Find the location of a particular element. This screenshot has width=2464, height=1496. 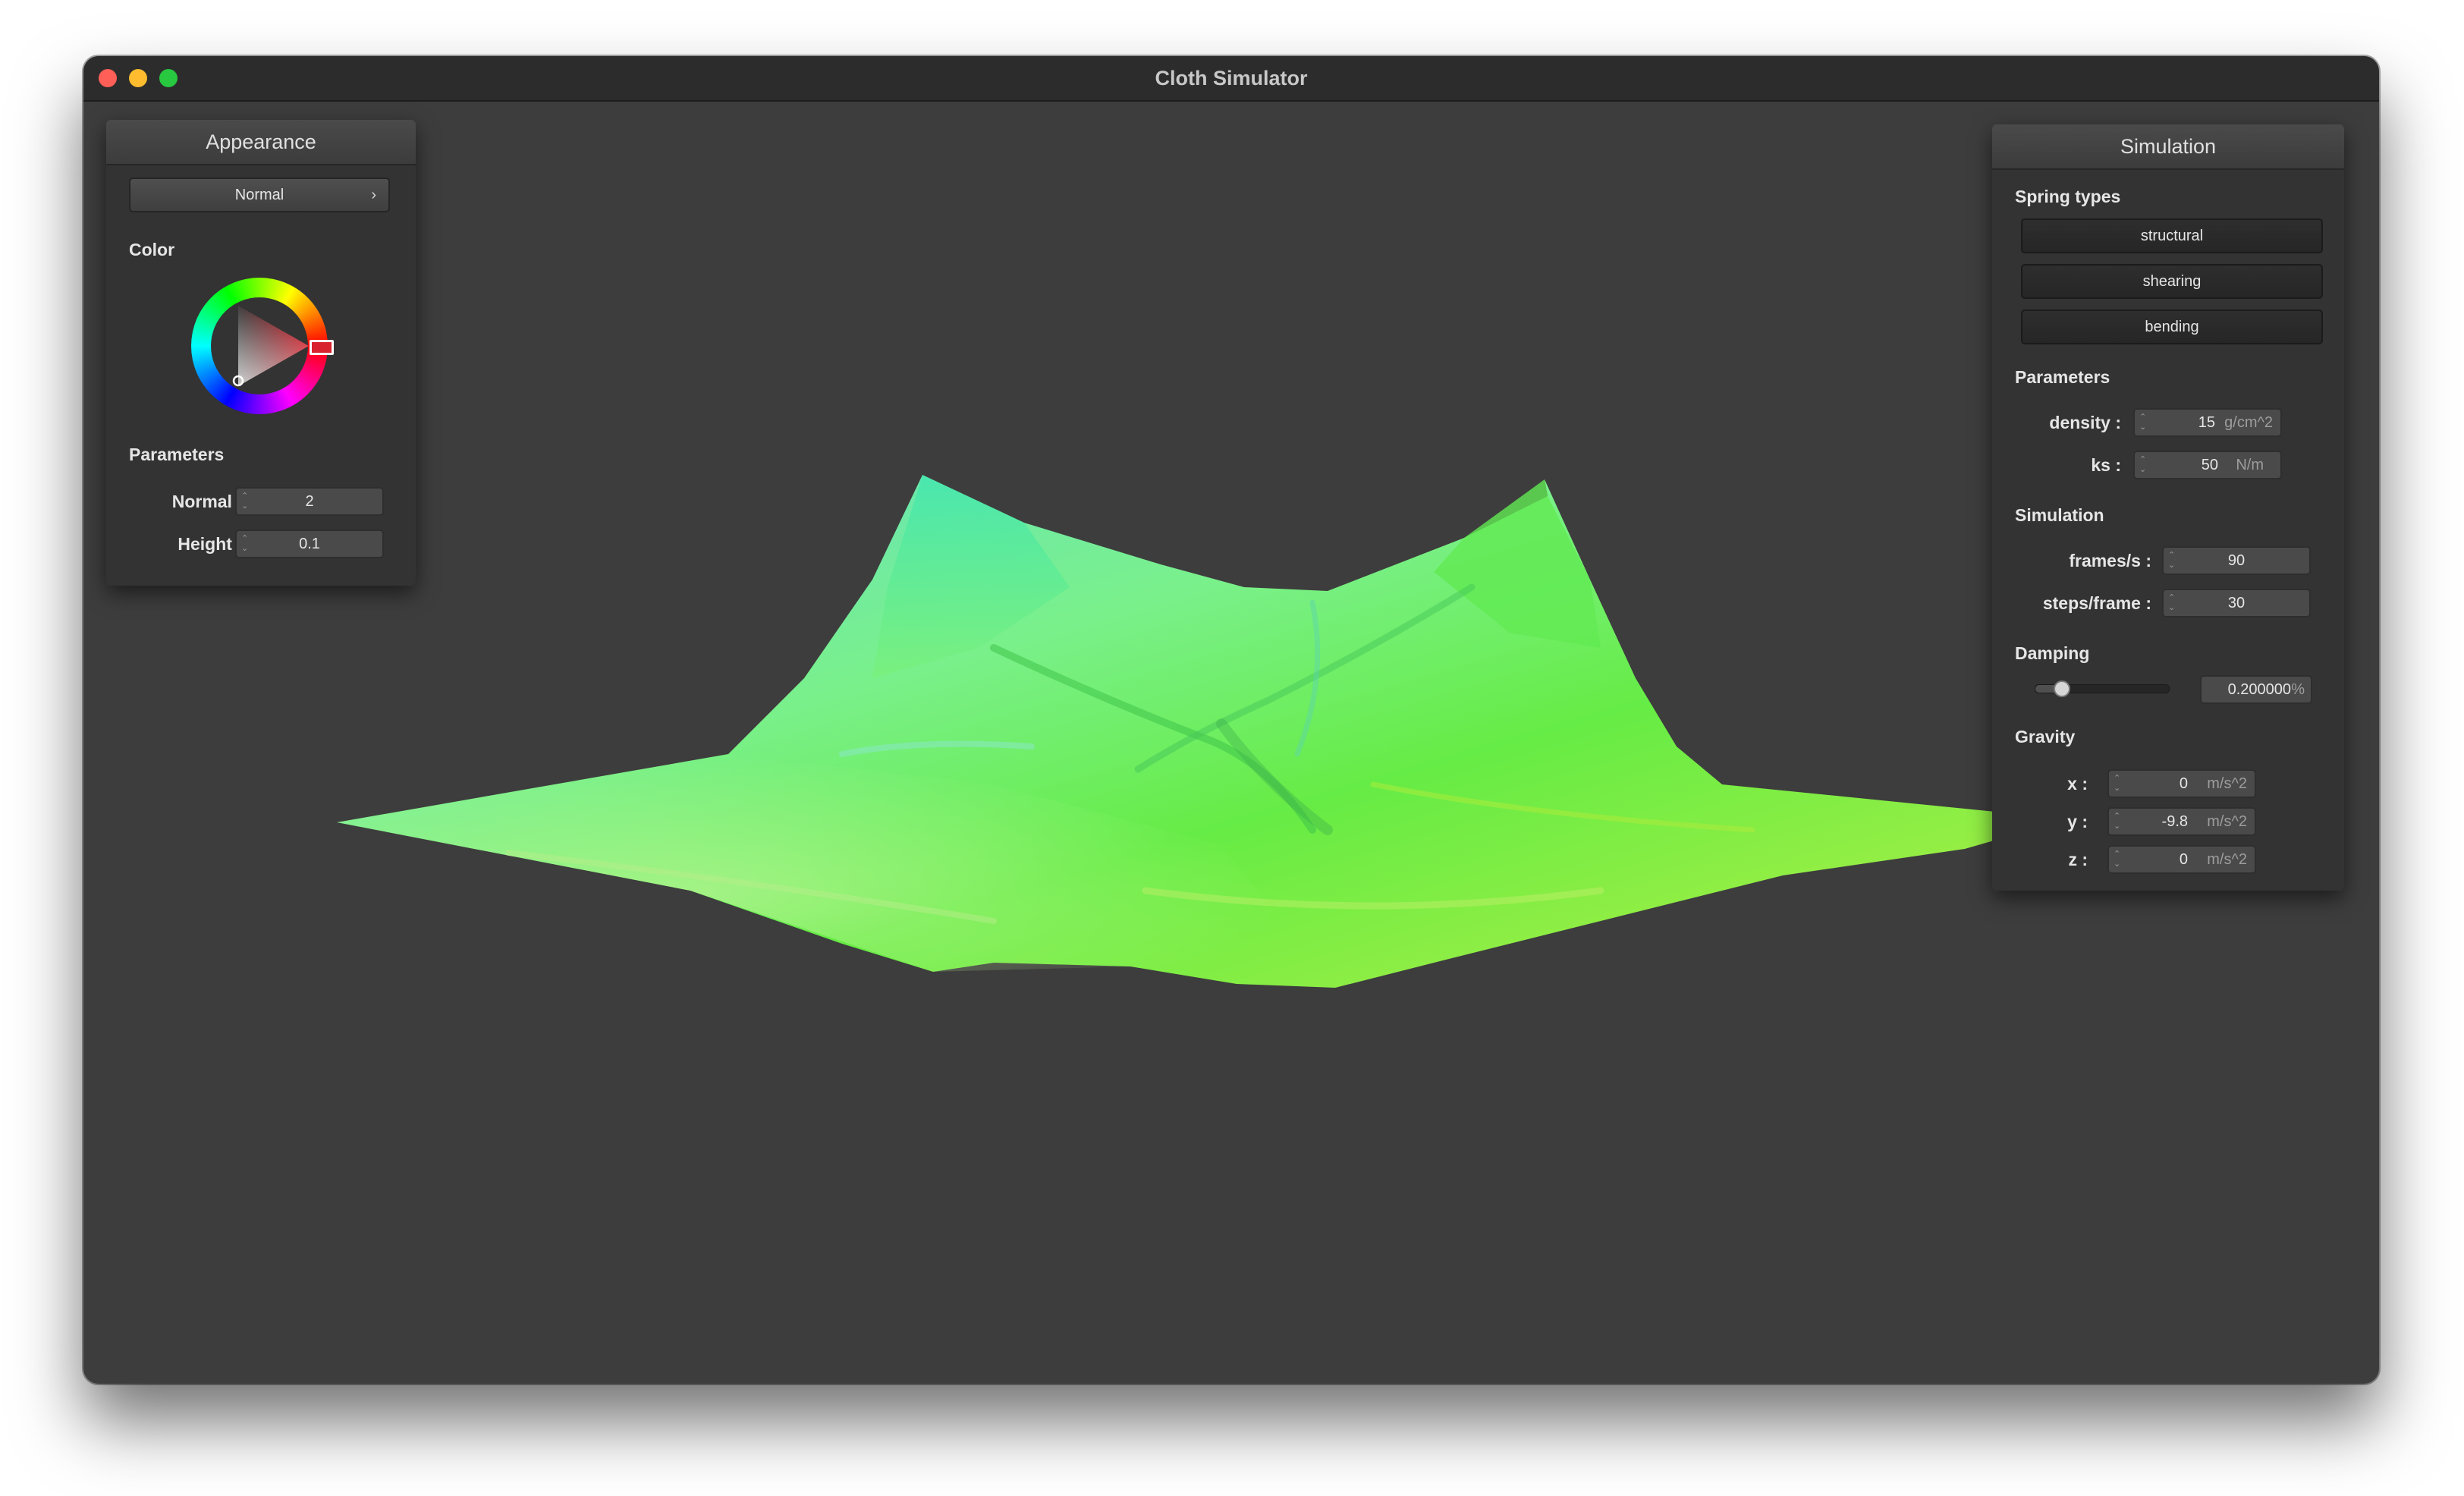

damping-slider-handle is located at coordinates (2062, 688).